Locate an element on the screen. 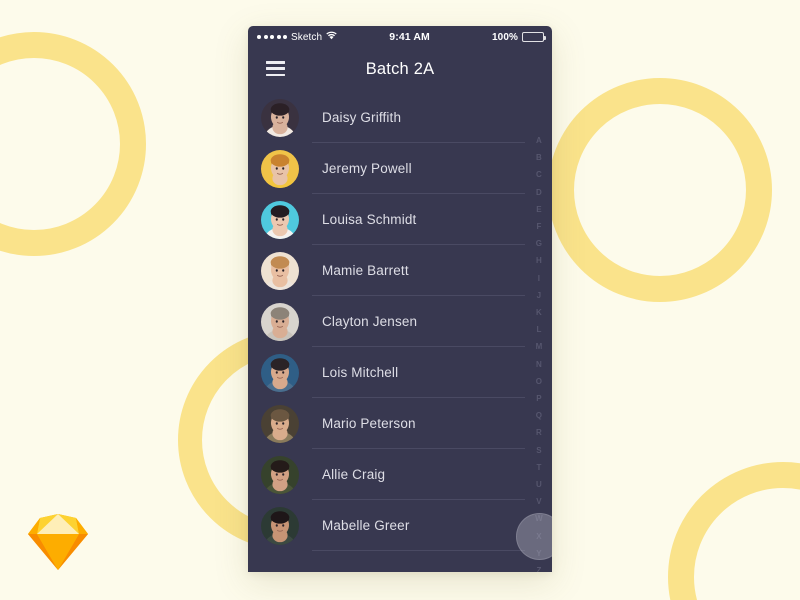  alphabet-index: ABCDEFGHIJKLMNOPQRSTUVWXYZ is located at coordinates (539, 352).